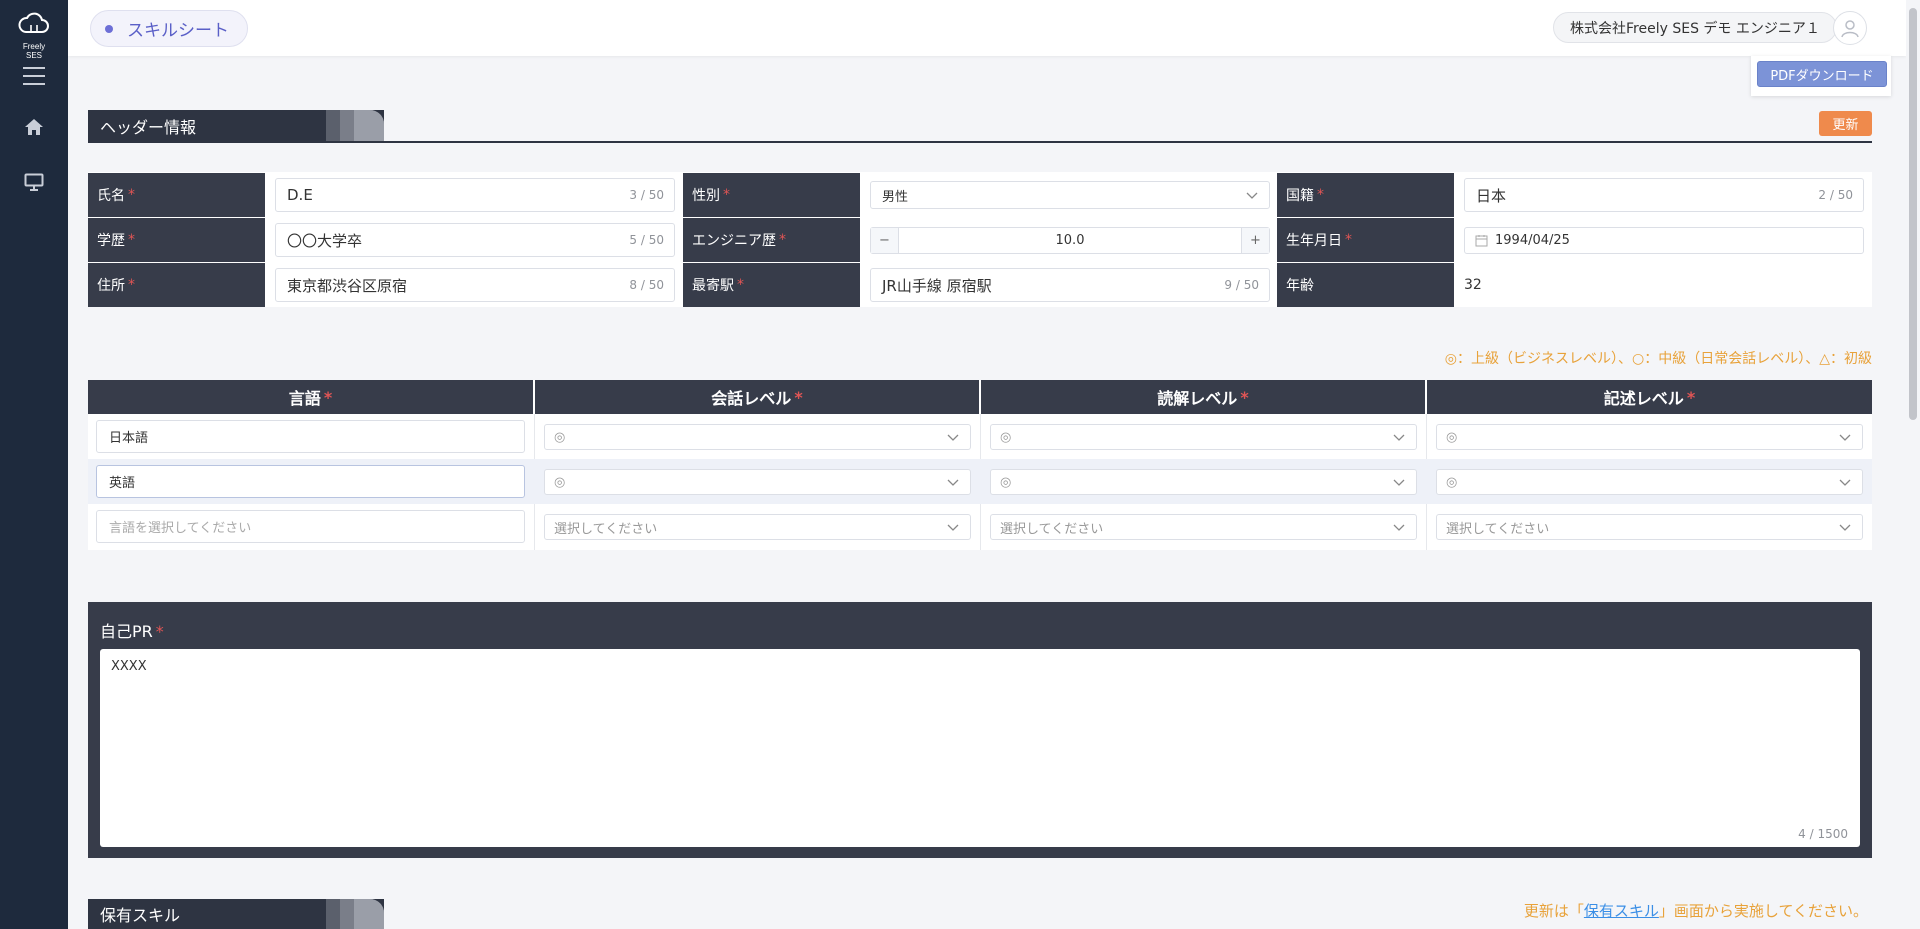  Describe the element at coordinates (1481, 241) in the screenshot. I see `calendar-icon` at that location.